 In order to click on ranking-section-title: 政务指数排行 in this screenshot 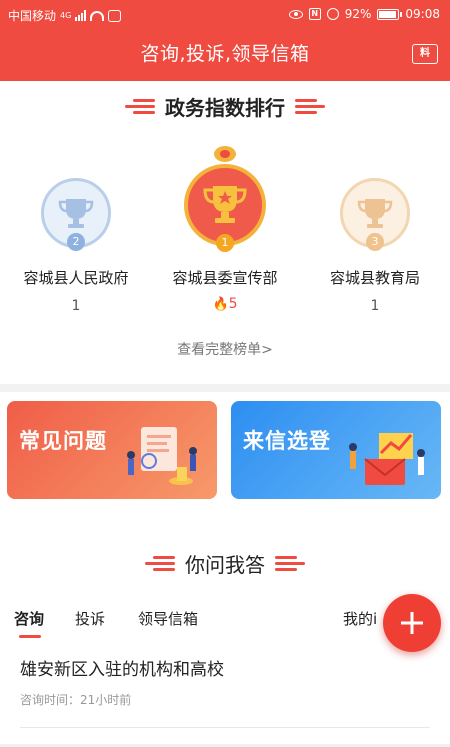, I will do `click(225, 106)`.